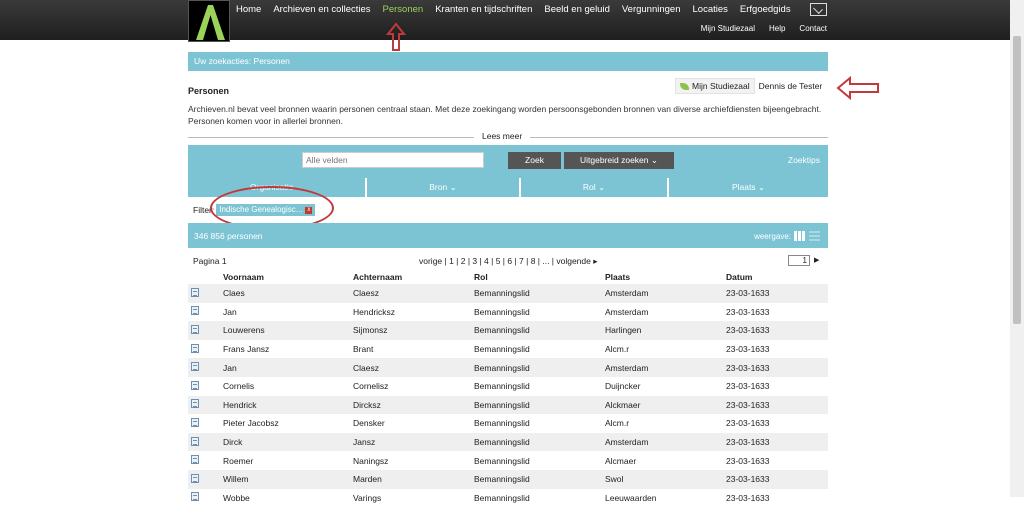 The image size is (1024, 507). Describe the element at coordinates (539, 277) in the screenshot. I see `column-header-rol: Rol` at that location.